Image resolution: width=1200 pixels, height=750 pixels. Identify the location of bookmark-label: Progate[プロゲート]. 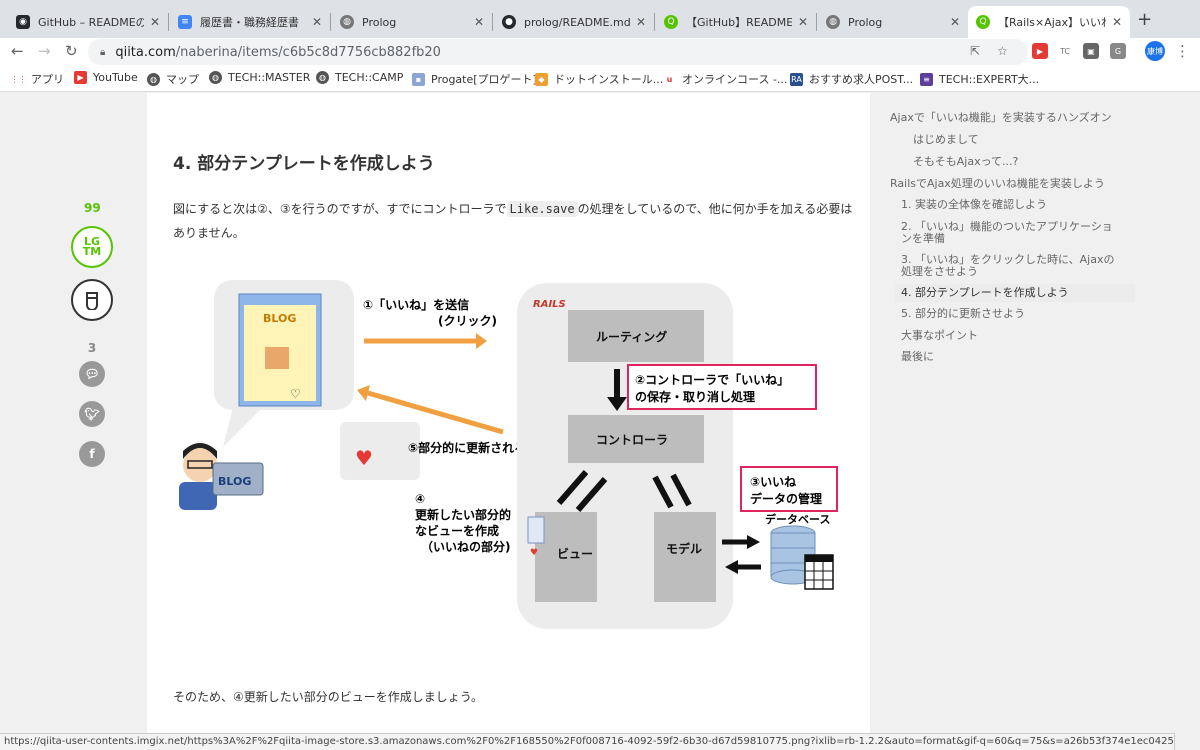
(484, 79).